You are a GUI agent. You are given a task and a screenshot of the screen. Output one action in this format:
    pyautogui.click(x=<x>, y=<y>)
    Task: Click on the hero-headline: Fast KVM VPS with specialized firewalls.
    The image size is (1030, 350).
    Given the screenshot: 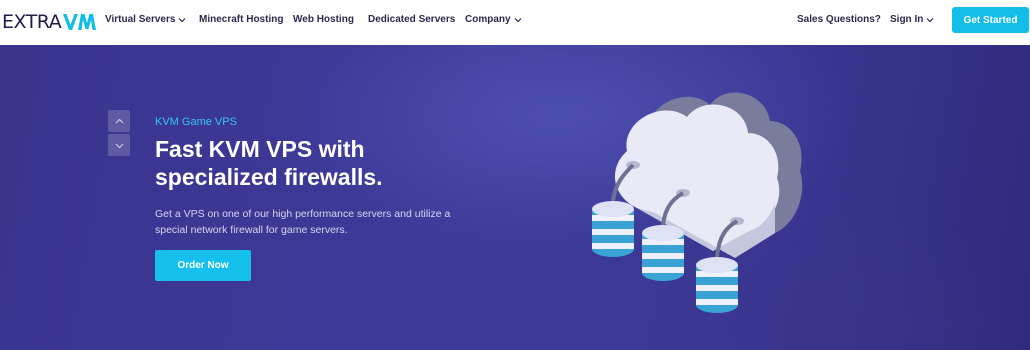 What is the action you would take?
    pyautogui.click(x=269, y=163)
    